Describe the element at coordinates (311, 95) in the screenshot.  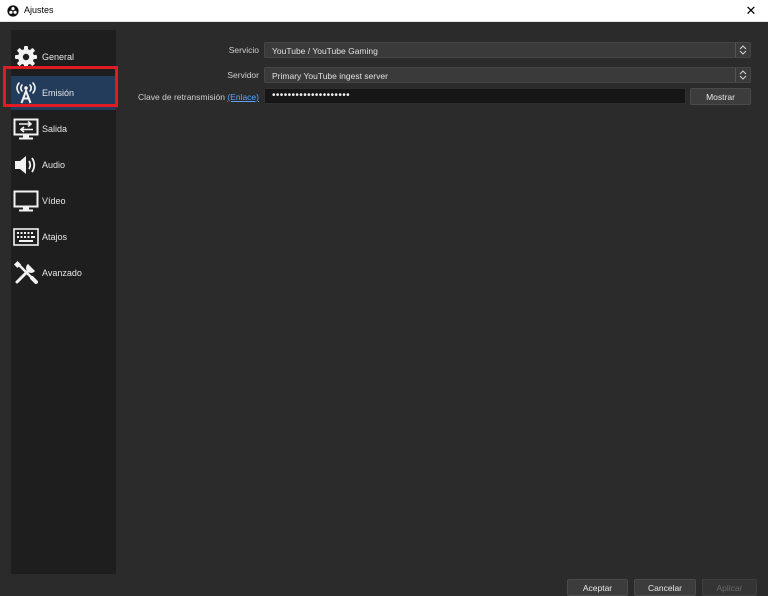
I see `stream-key-value: ••••••••••••••••••••` at that location.